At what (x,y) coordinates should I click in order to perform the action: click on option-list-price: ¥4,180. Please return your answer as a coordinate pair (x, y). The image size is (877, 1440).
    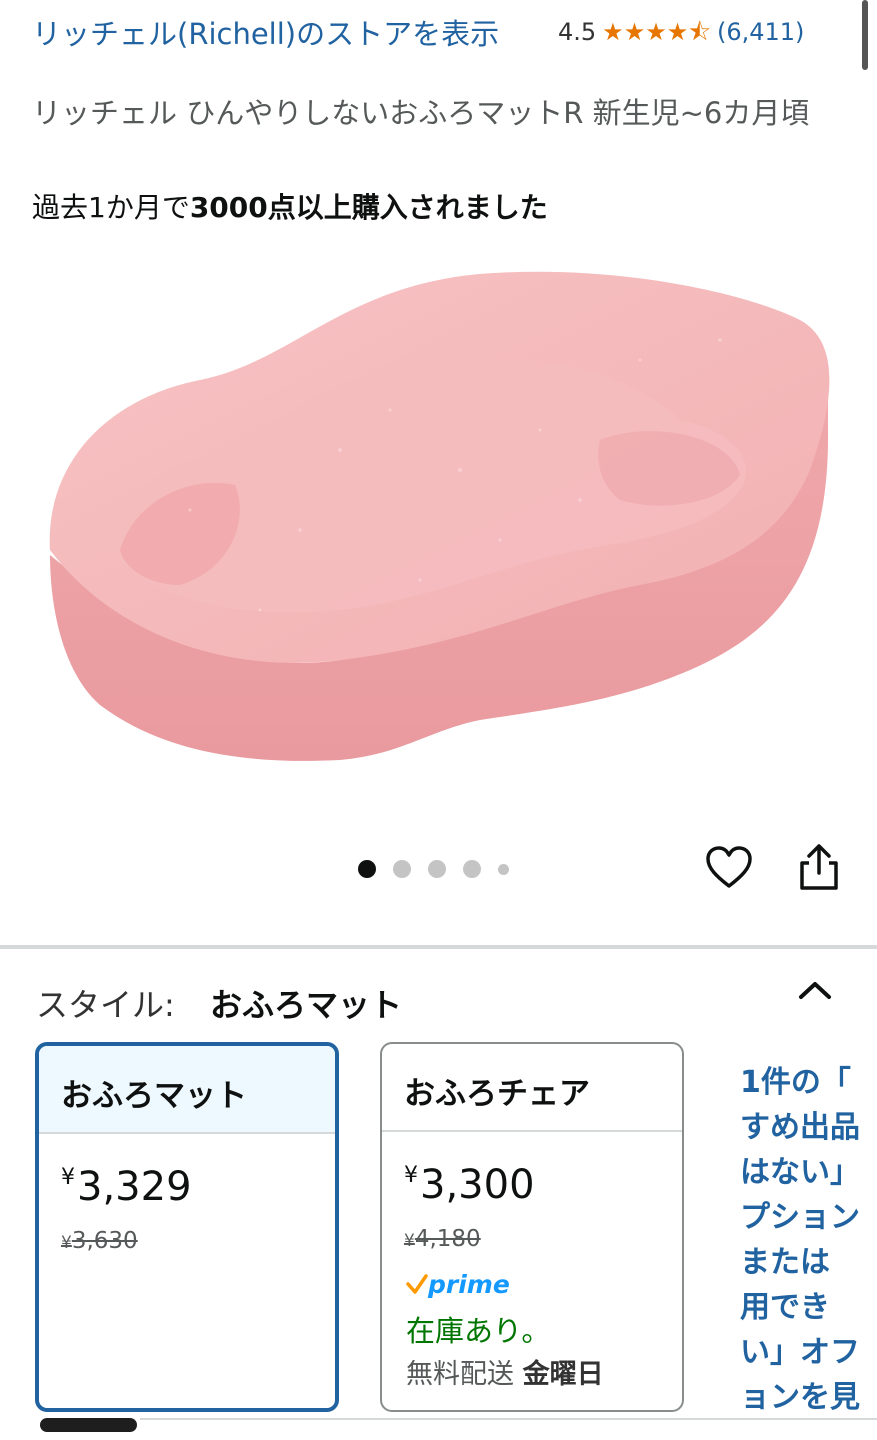
    Looking at the image, I should click on (442, 1239).